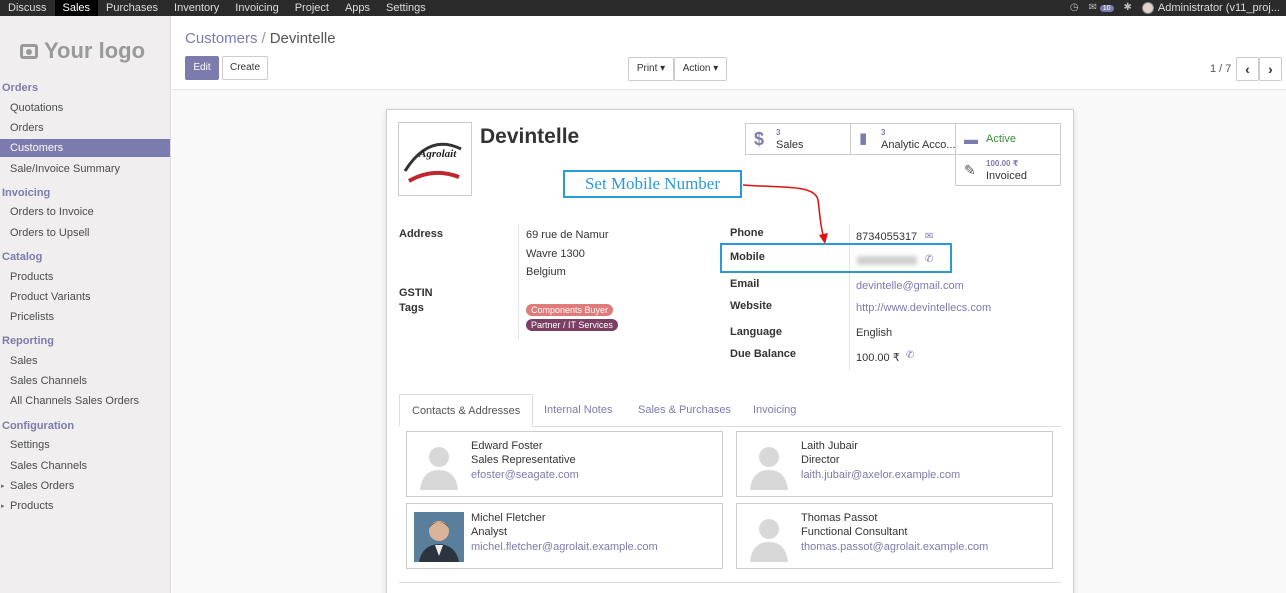 This screenshot has width=1286, height=593. Describe the element at coordinates (572, 325) in the screenshot. I see `tag-partner-it-services: Partner / IT Services` at that location.